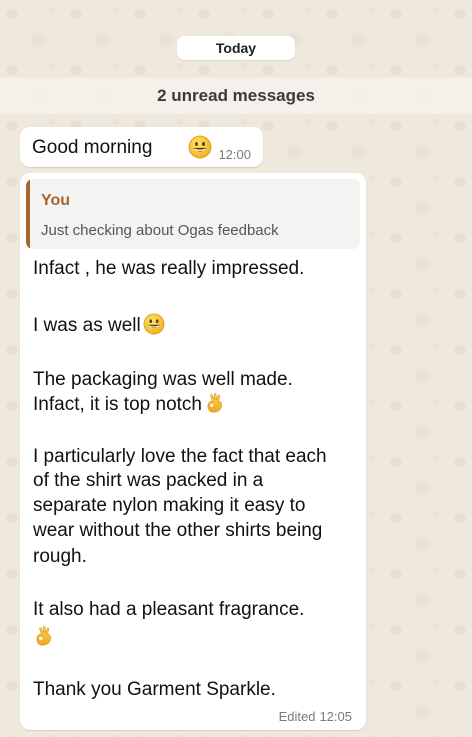 The image size is (472, 737). Describe the element at coordinates (28, 214) in the screenshot. I see `quote-accent-bar` at that location.